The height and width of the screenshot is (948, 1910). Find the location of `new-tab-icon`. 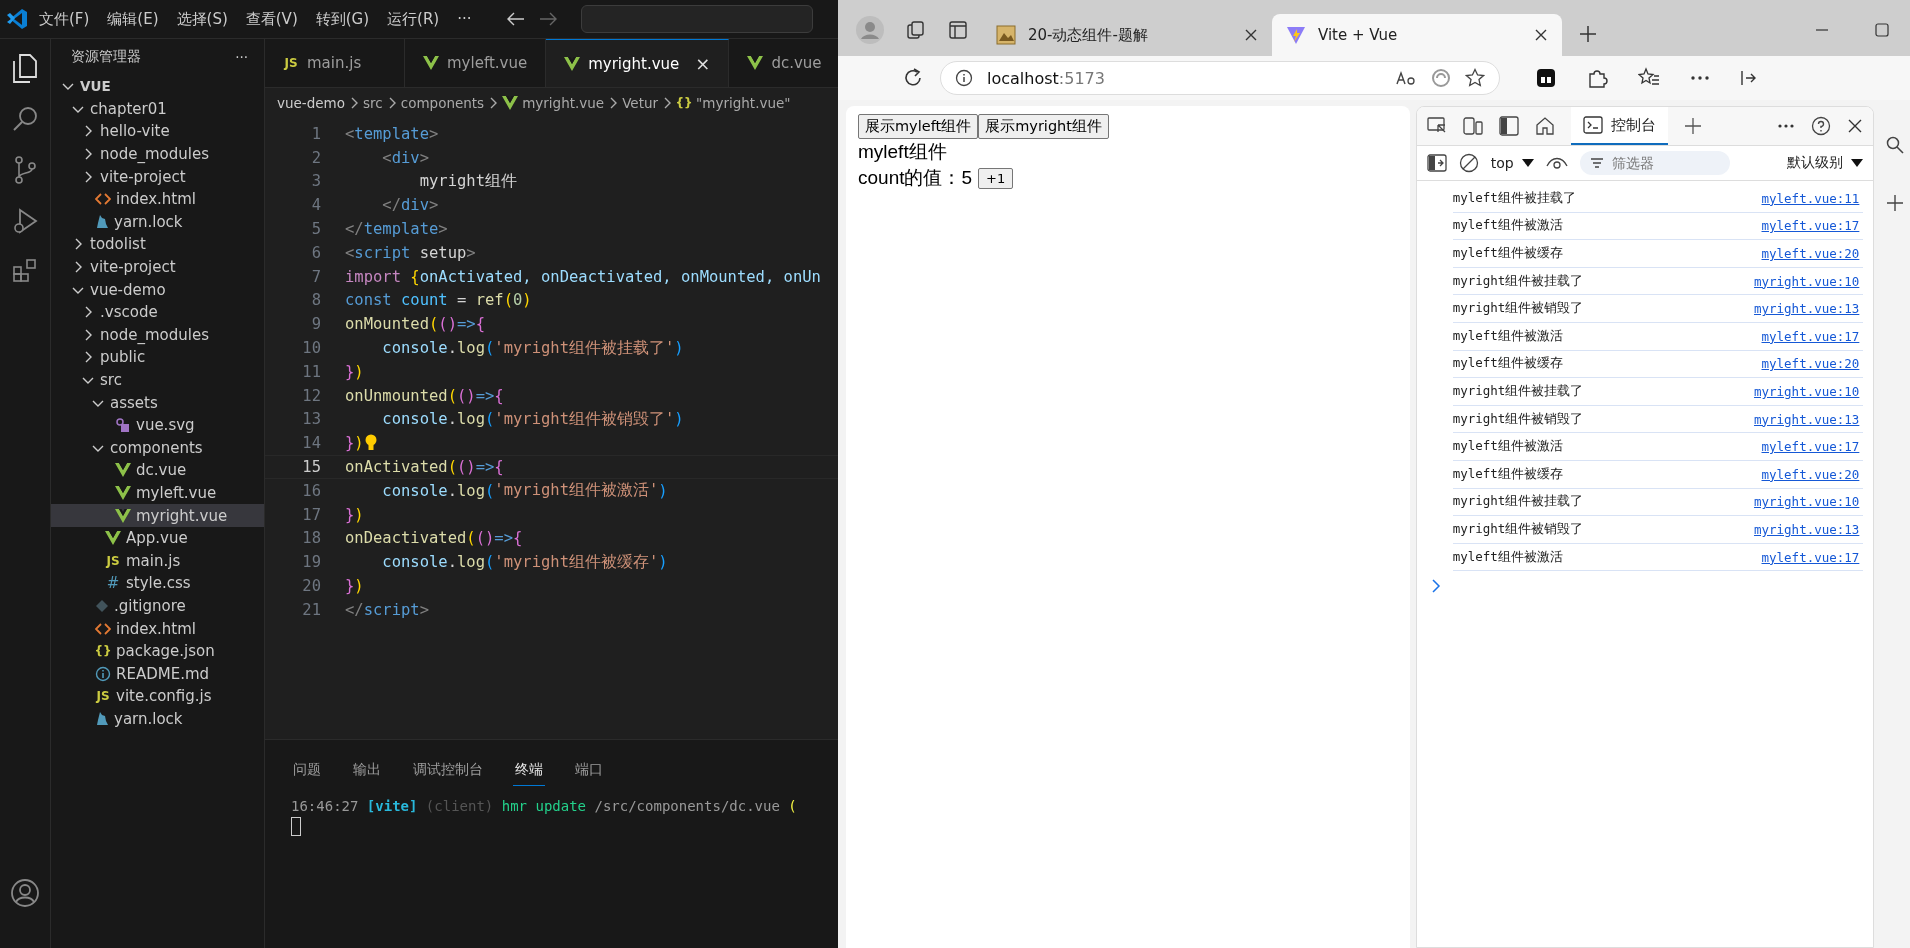

new-tab-icon is located at coordinates (1588, 34).